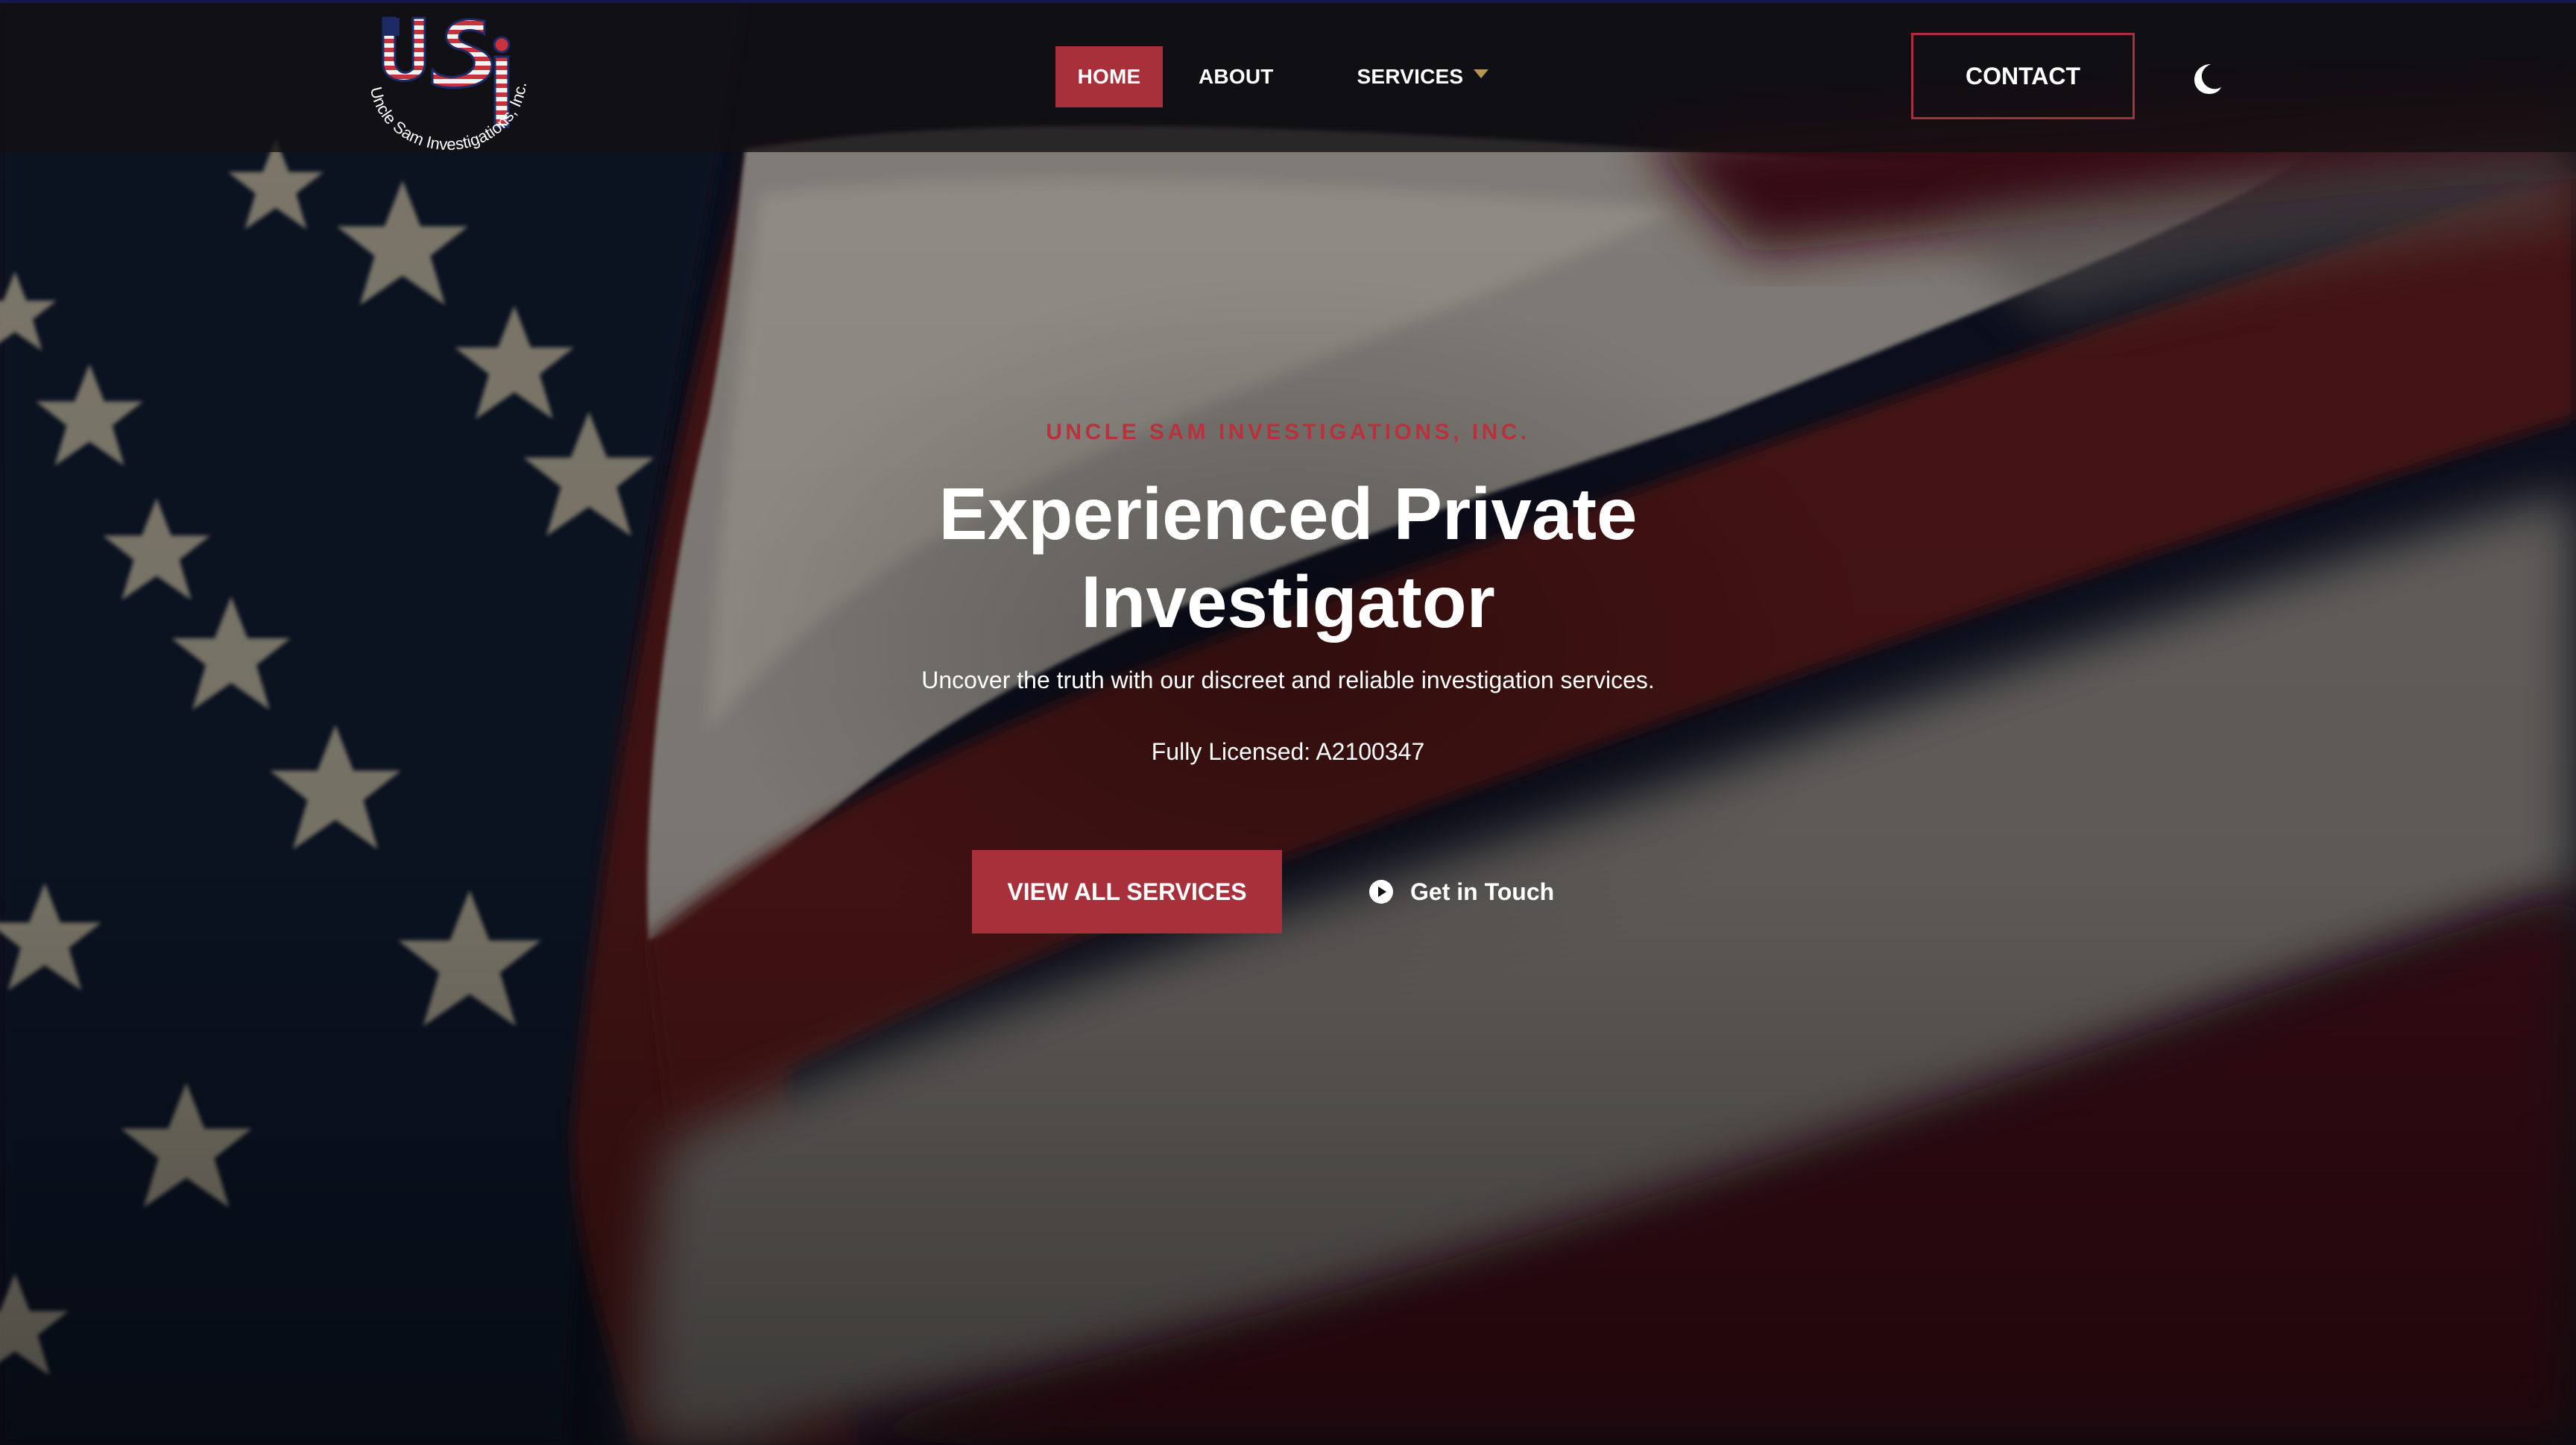 Image resolution: width=2576 pixels, height=1445 pixels. I want to click on get-in-touch-link: Get in Touch, so click(1461, 892).